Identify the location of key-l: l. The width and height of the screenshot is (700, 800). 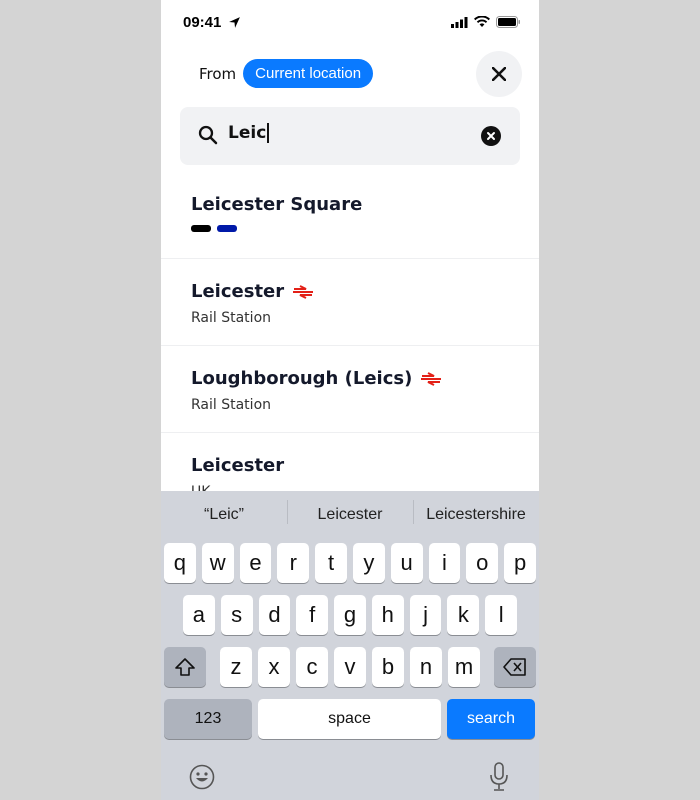
(501, 615).